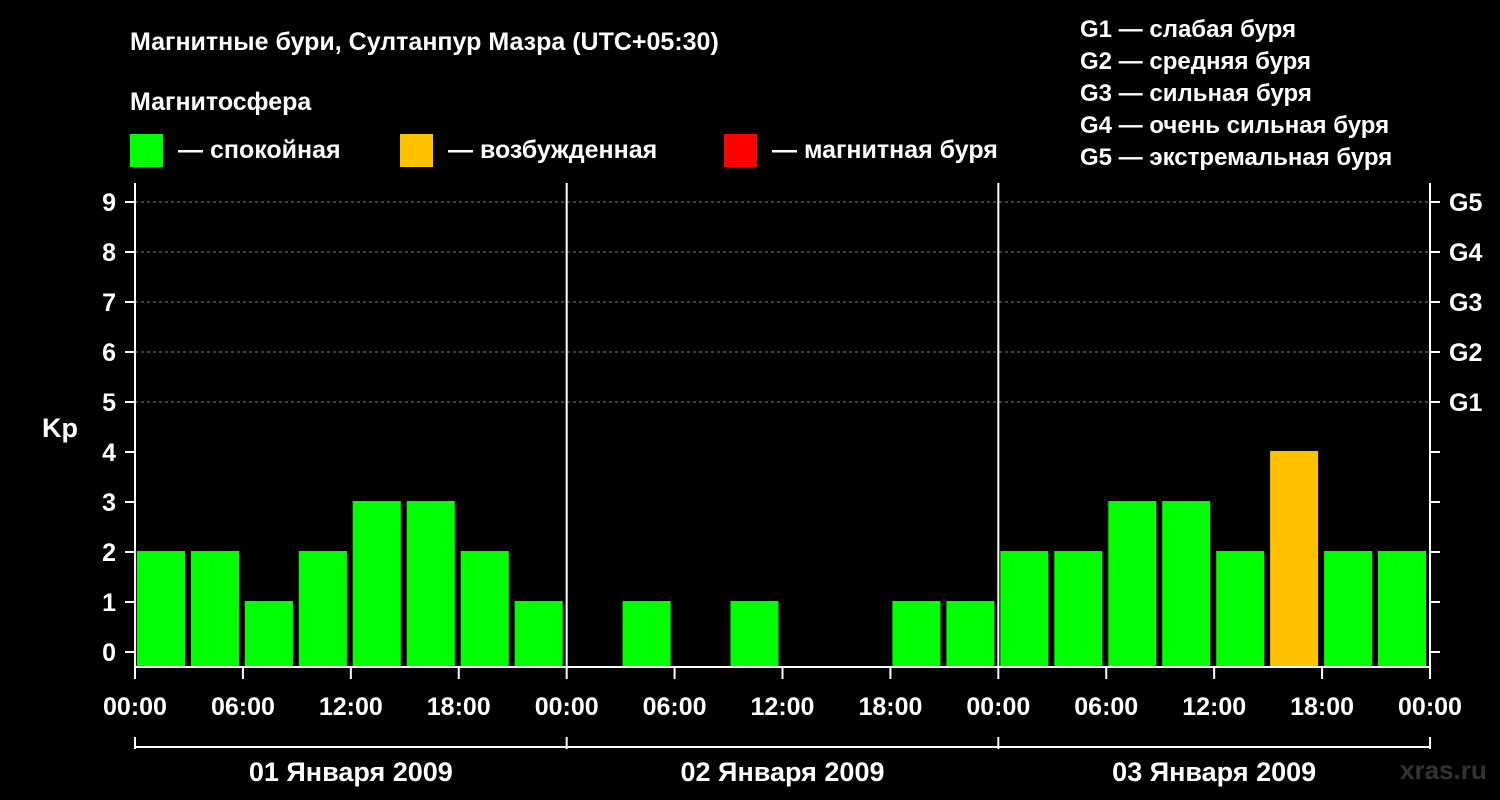 The width and height of the screenshot is (1500, 800). Describe the element at coordinates (109, 503) in the screenshot. I see `y-tick-label: 3` at that location.